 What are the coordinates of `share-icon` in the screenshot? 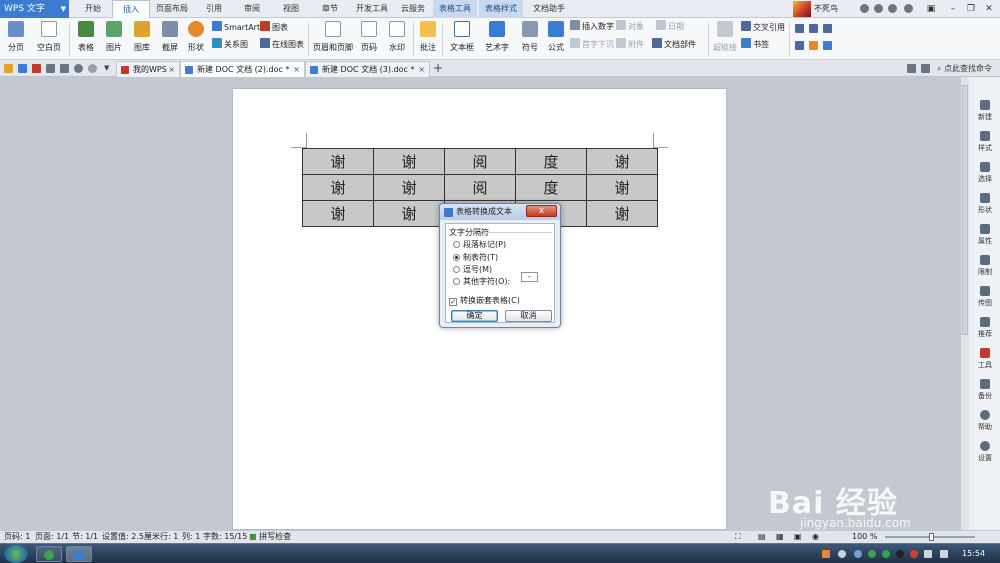 It's located at (925, 68).